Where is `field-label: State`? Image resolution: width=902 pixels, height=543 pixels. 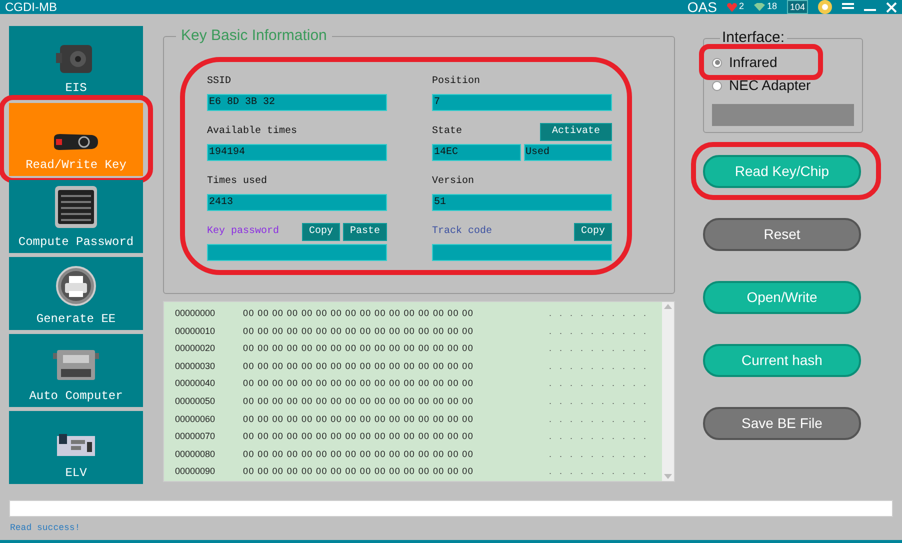
field-label: State is located at coordinates (447, 132).